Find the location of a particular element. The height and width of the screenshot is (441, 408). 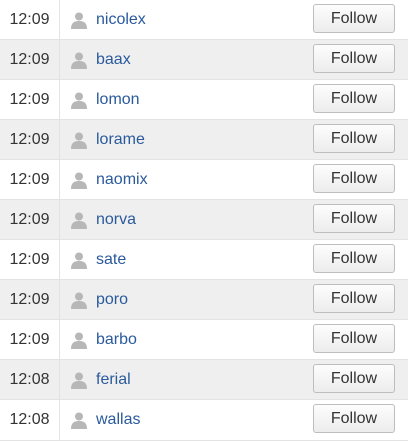

list-item: 12:09 barbo Follow is located at coordinates (204, 340).